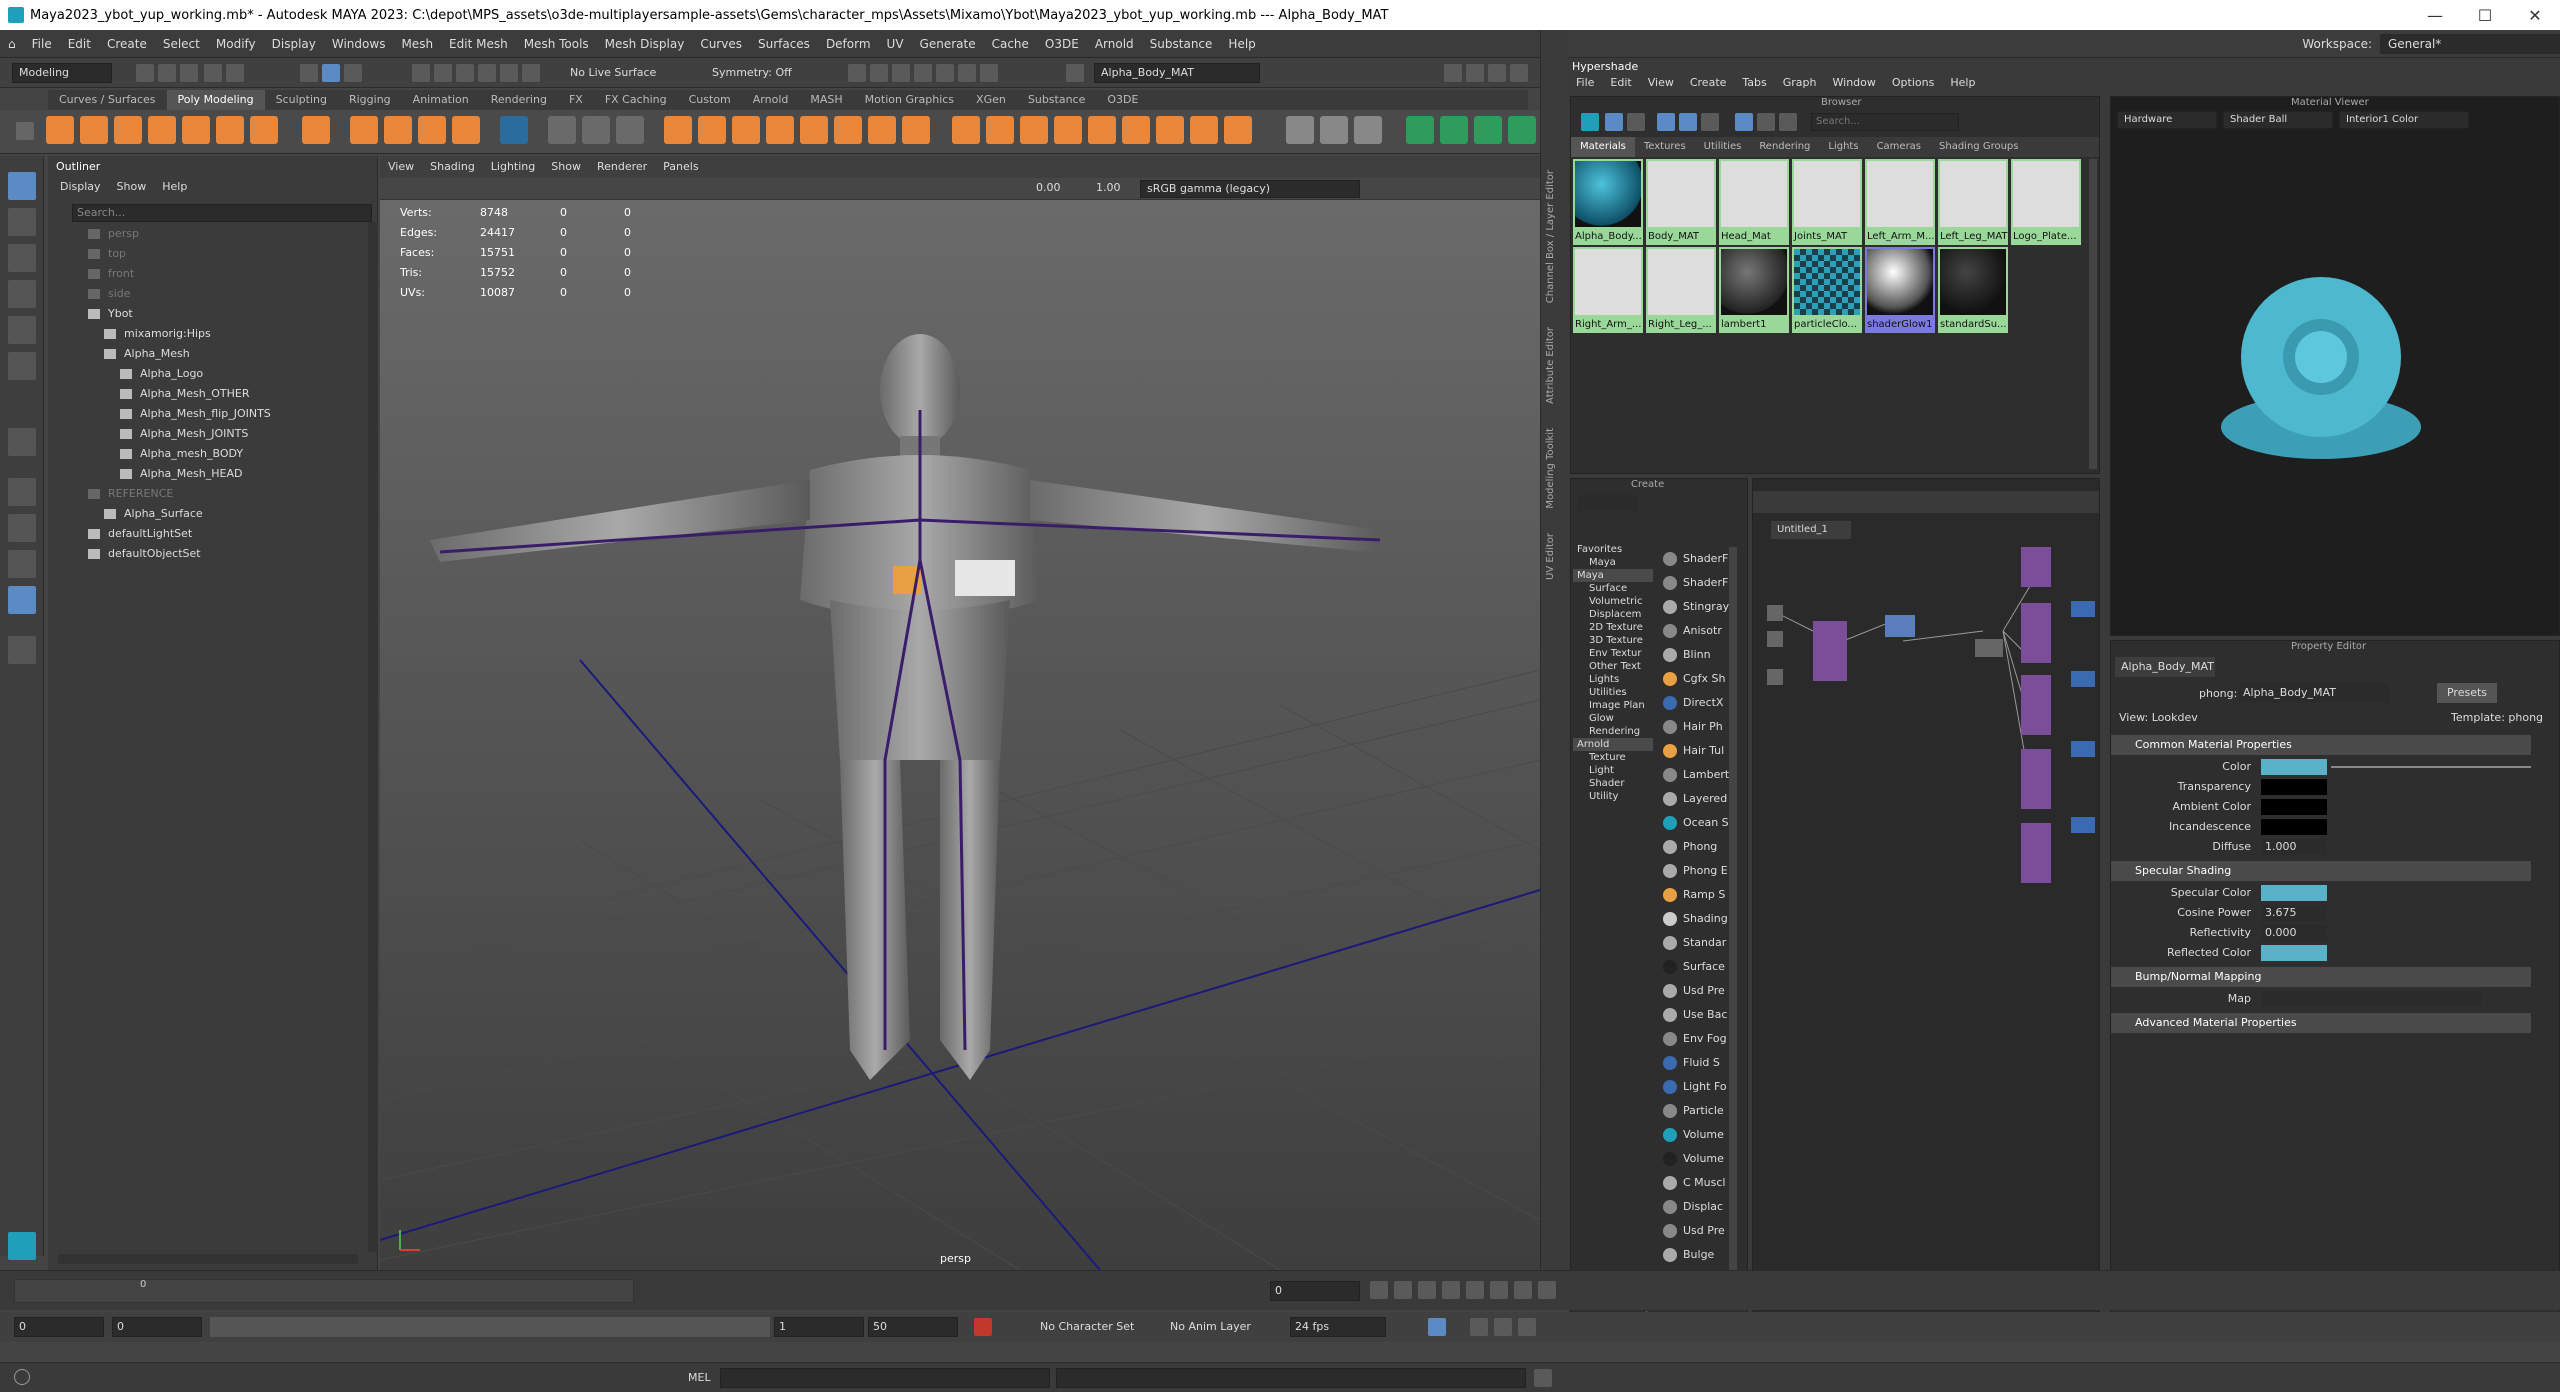 Image resolution: width=2560 pixels, height=1392 pixels. I want to click on anim-layer-label: No Anim Layer, so click(1210, 1326).